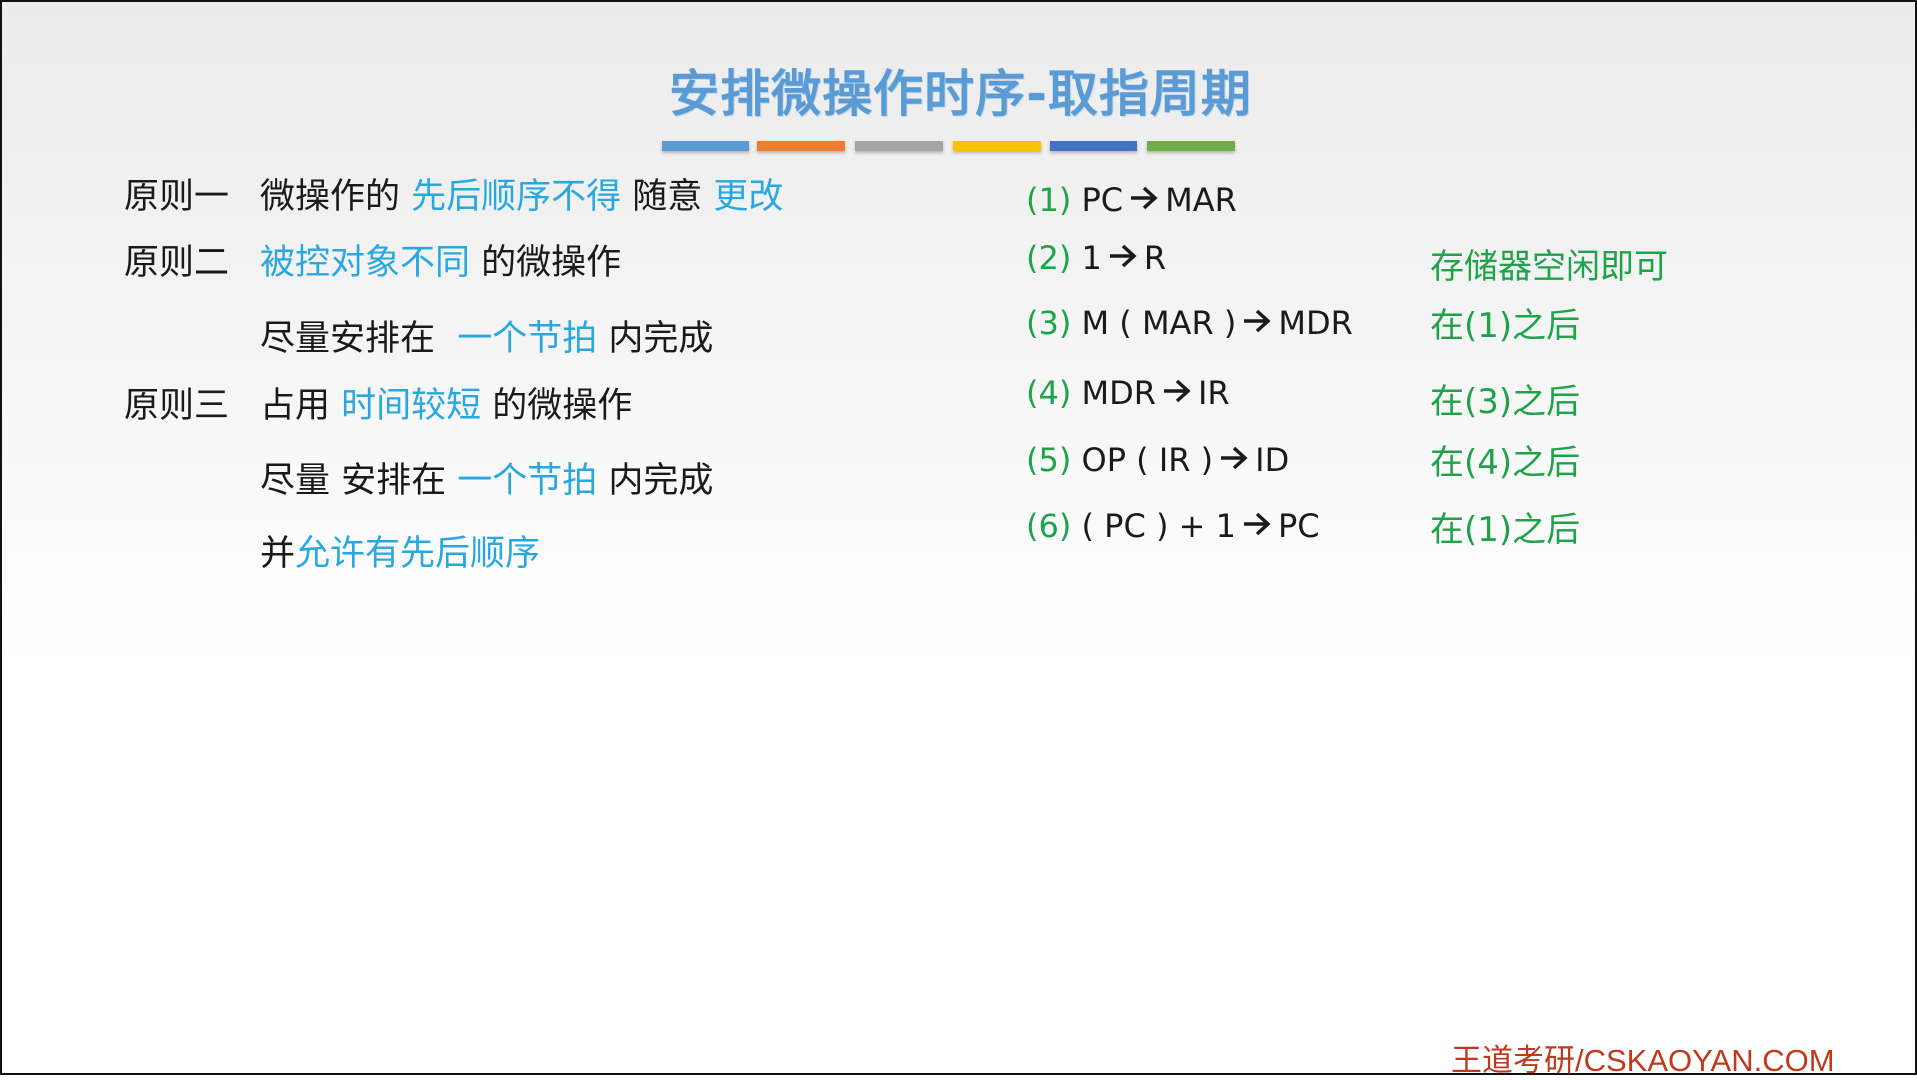 The height and width of the screenshot is (1080, 1917). What do you see at coordinates (667, 197) in the screenshot?
I see `principle-1-text-c: 随意` at bounding box center [667, 197].